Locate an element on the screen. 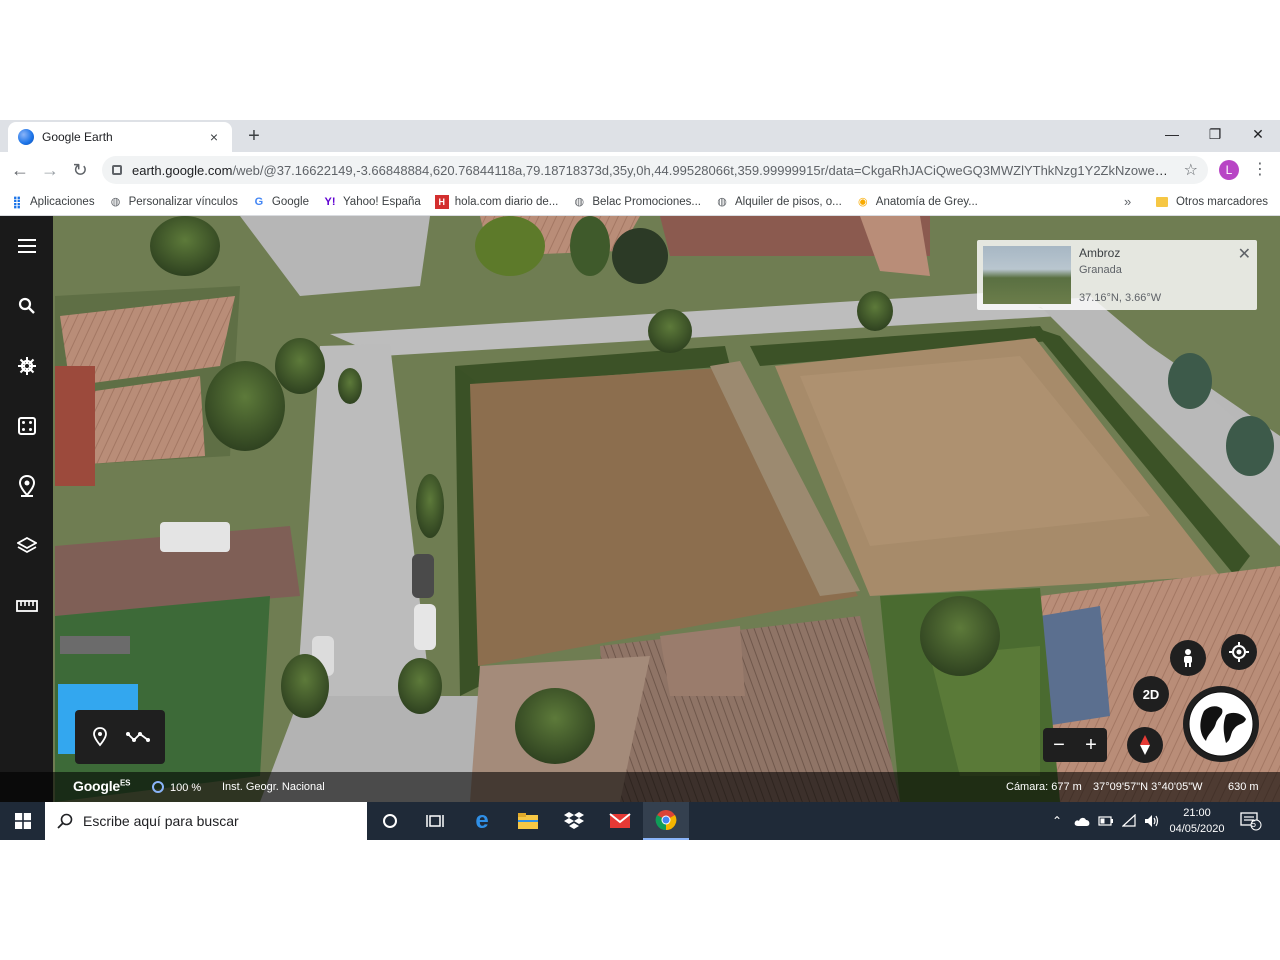 Image resolution: width=1280 pixels, height=960 pixels. onedrive-cloud-icon is located at coordinates (1082, 821).